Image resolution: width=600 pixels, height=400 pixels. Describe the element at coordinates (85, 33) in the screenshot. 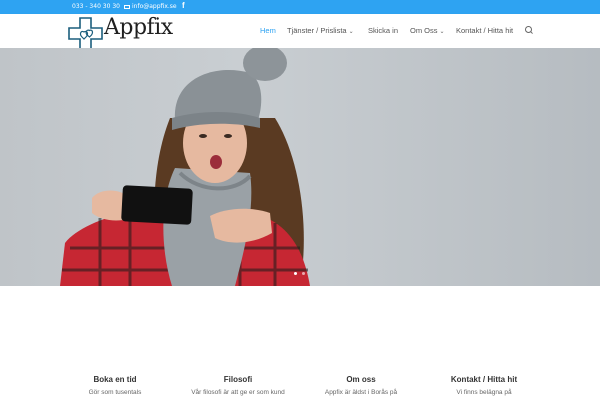

I see `logo-cross-hearts-icon` at that location.